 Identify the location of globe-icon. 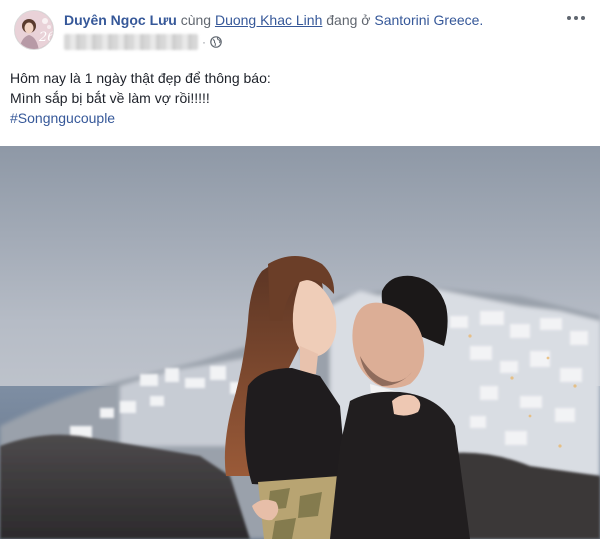
(216, 42).